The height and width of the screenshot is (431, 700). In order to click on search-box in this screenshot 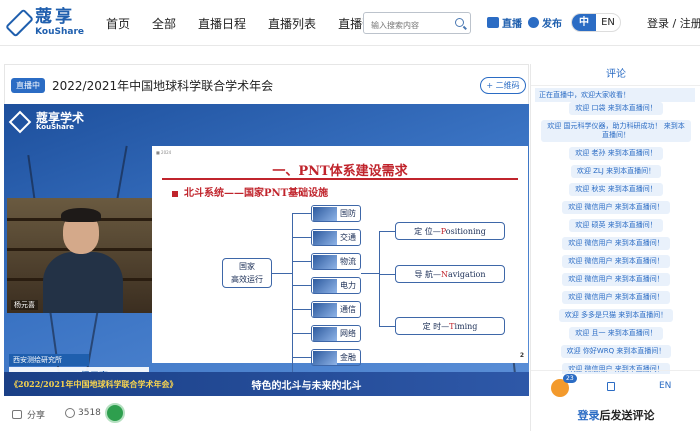, I will do `click(417, 24)`.